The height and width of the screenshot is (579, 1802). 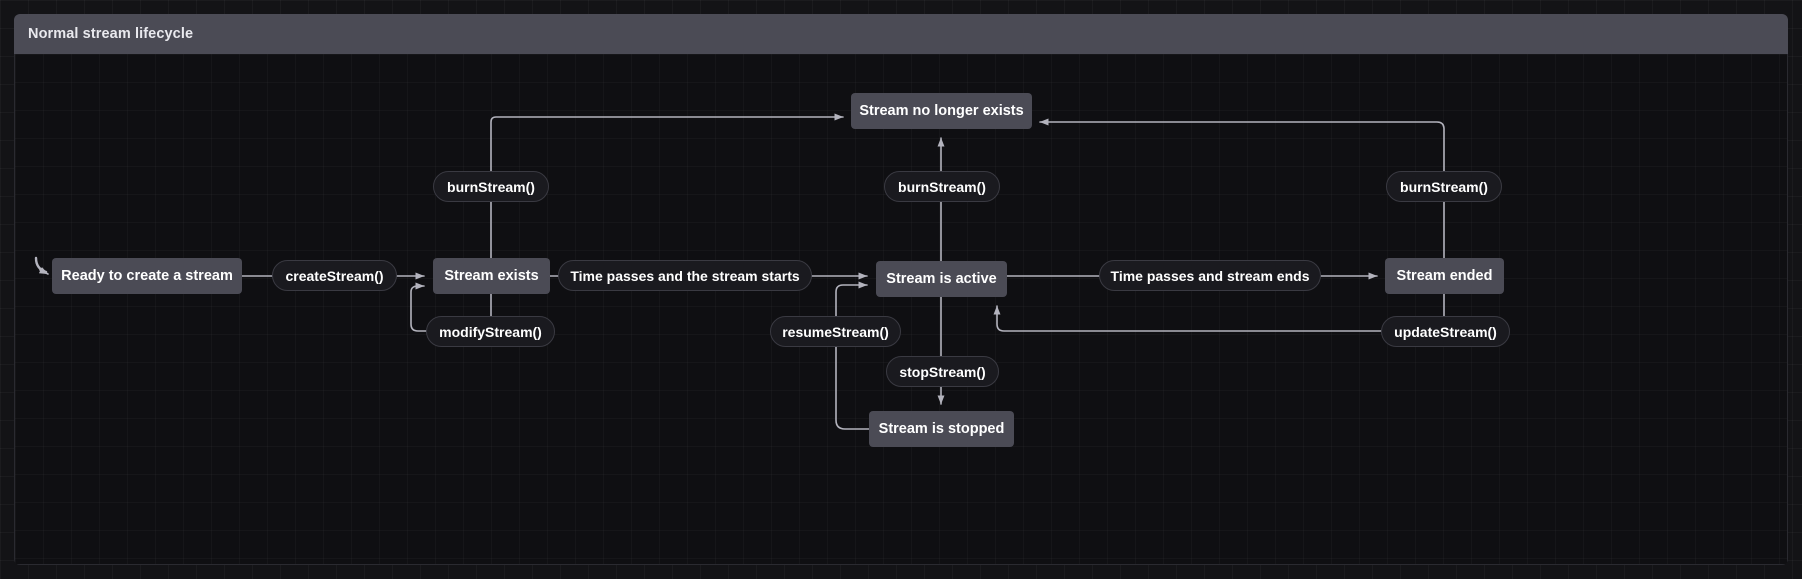 I want to click on state-node-stream-is-active: Stream is active, so click(x=941, y=279).